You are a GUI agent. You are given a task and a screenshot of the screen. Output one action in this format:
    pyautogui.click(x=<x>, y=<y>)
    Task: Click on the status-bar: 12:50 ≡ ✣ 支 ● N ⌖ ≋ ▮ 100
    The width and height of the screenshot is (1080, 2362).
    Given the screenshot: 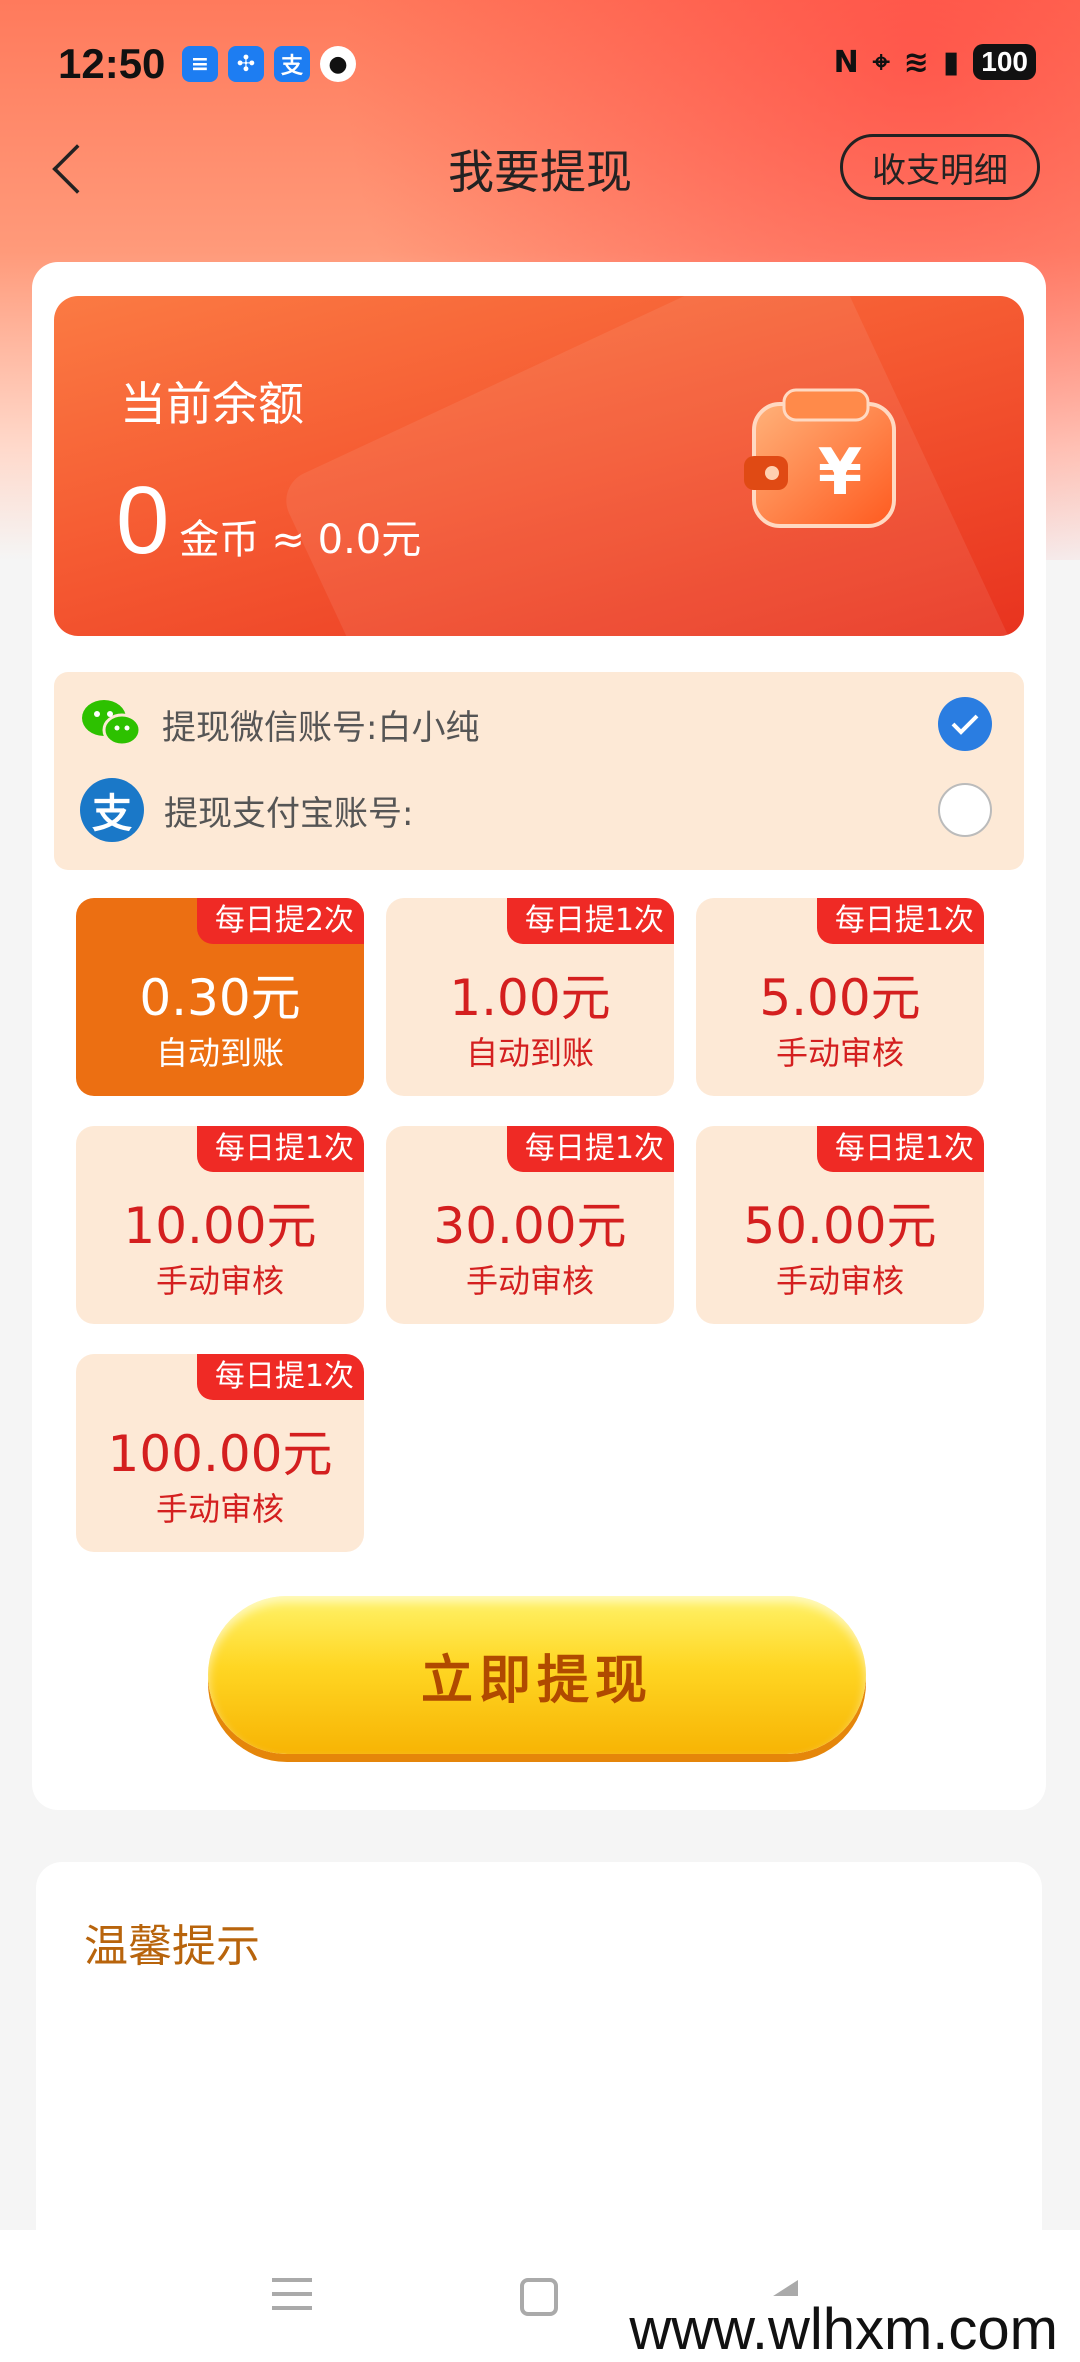 What is the action you would take?
    pyautogui.click(x=540, y=65)
    